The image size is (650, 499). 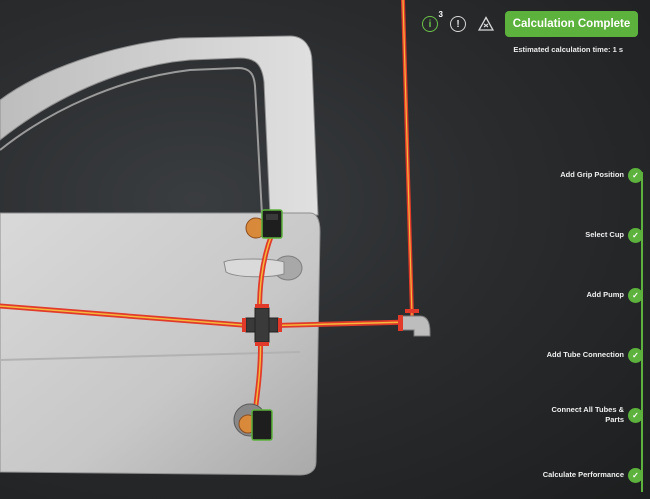 I want to click on error-button, so click(x=486, y=24).